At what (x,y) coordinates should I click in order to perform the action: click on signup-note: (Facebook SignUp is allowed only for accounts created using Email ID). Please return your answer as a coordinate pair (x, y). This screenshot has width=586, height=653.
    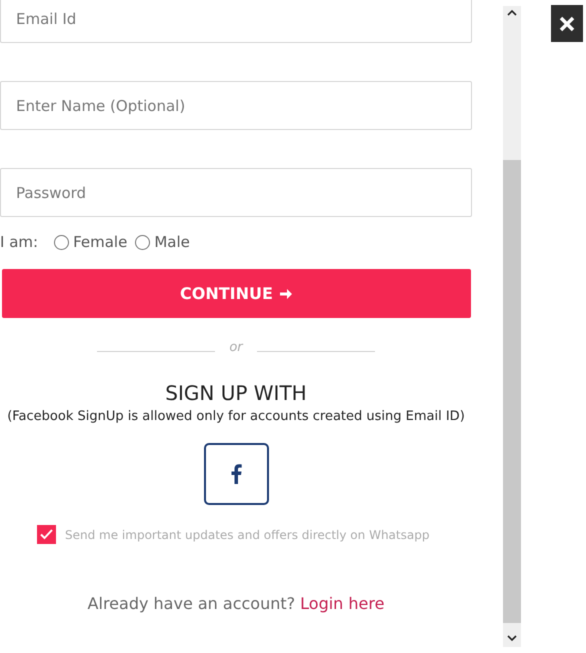
    Looking at the image, I should click on (236, 416).